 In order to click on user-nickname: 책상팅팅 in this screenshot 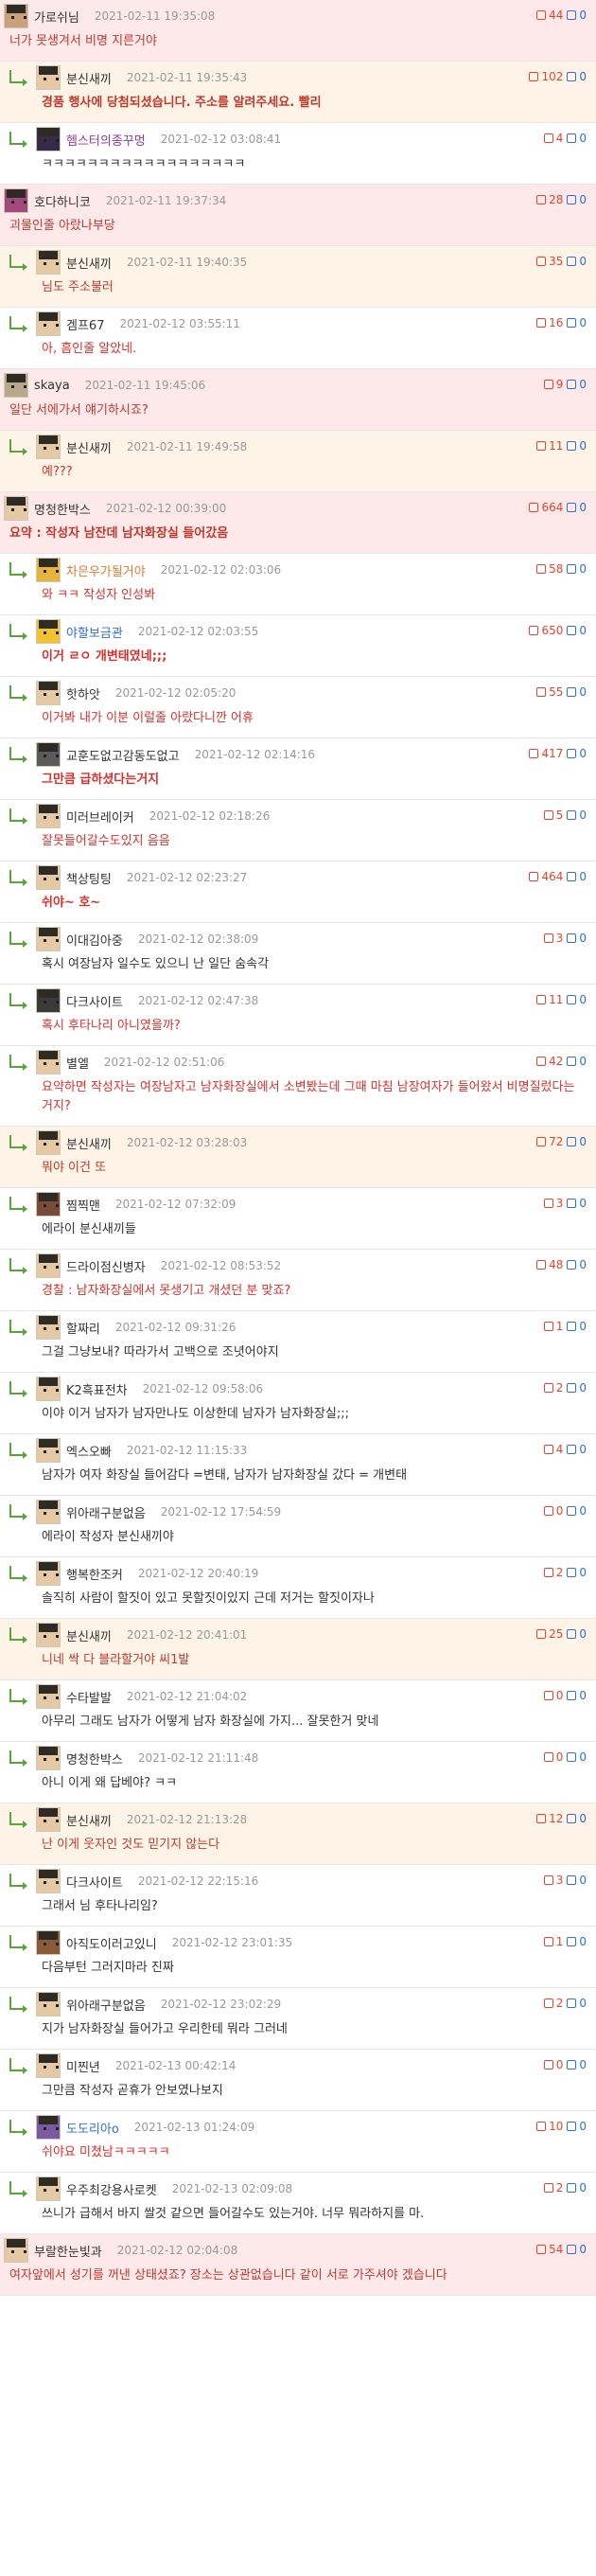, I will do `click(89, 878)`.